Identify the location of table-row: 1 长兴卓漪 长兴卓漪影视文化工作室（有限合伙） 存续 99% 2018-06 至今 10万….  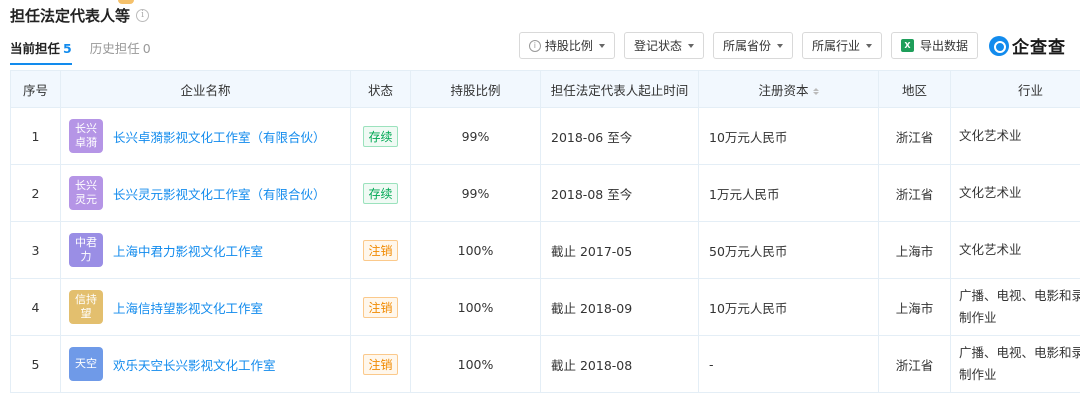
(545, 136).